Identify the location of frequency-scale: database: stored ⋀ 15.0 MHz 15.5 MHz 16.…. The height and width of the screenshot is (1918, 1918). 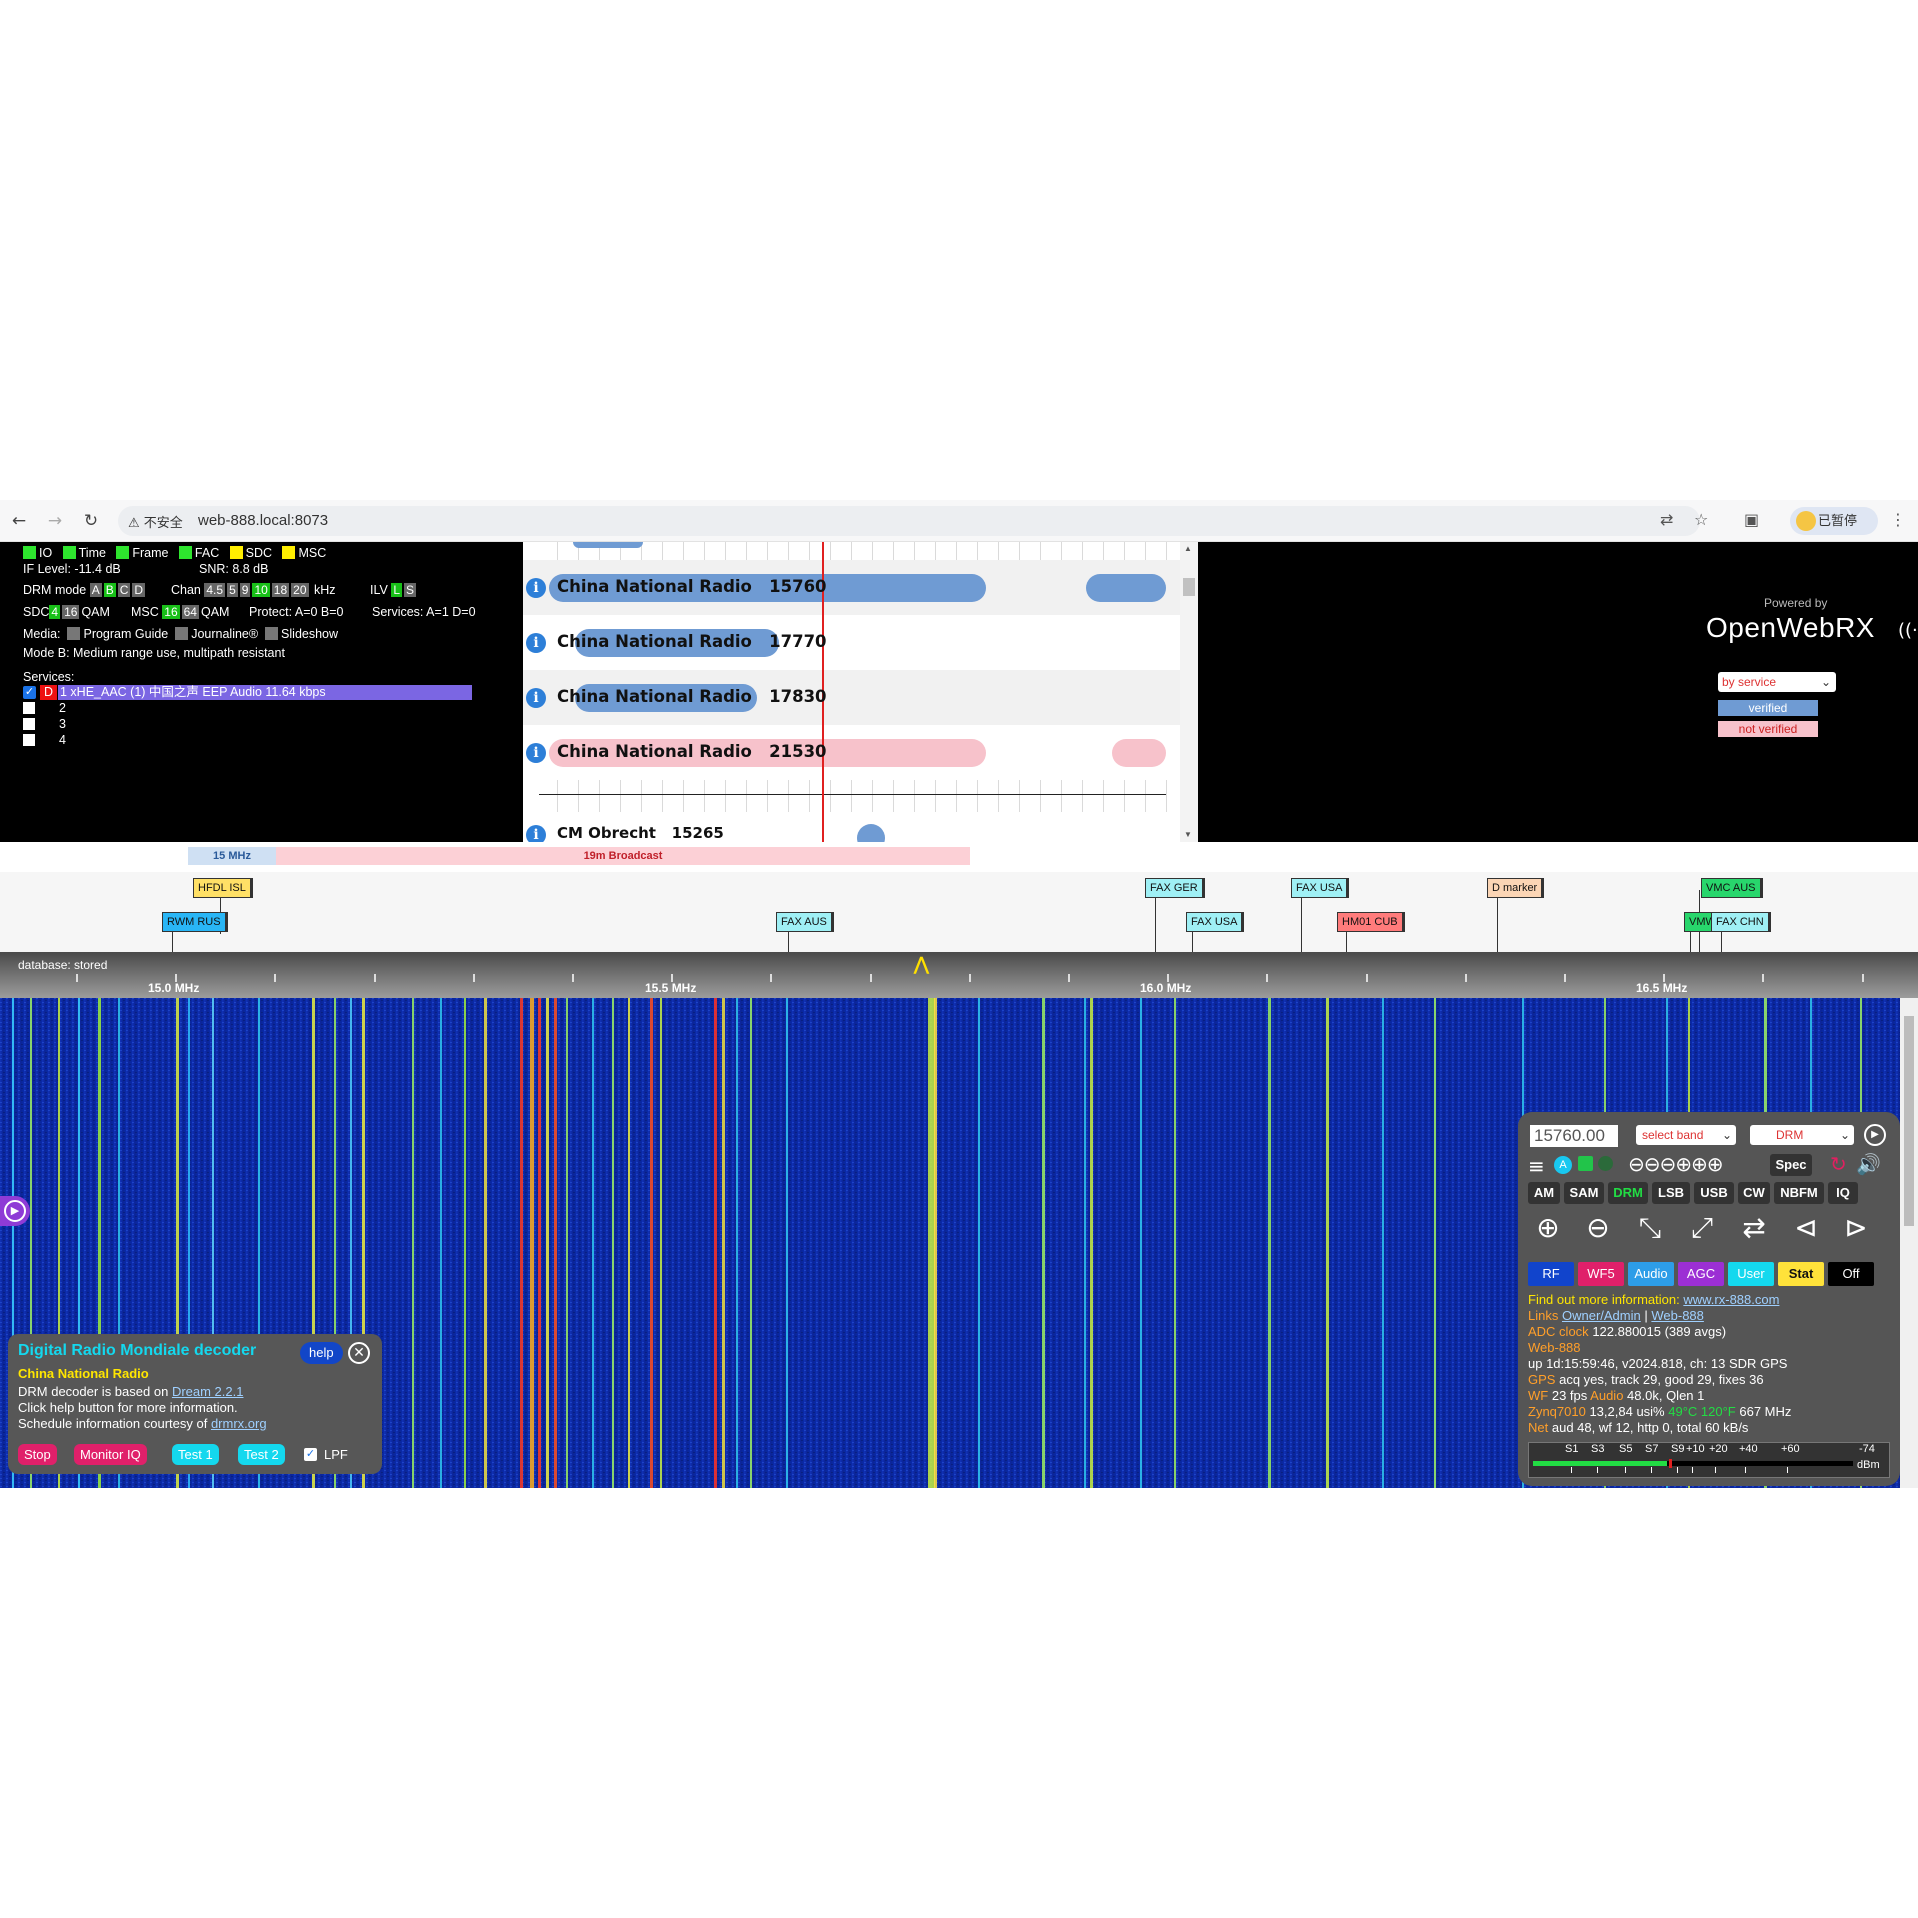
(959, 975).